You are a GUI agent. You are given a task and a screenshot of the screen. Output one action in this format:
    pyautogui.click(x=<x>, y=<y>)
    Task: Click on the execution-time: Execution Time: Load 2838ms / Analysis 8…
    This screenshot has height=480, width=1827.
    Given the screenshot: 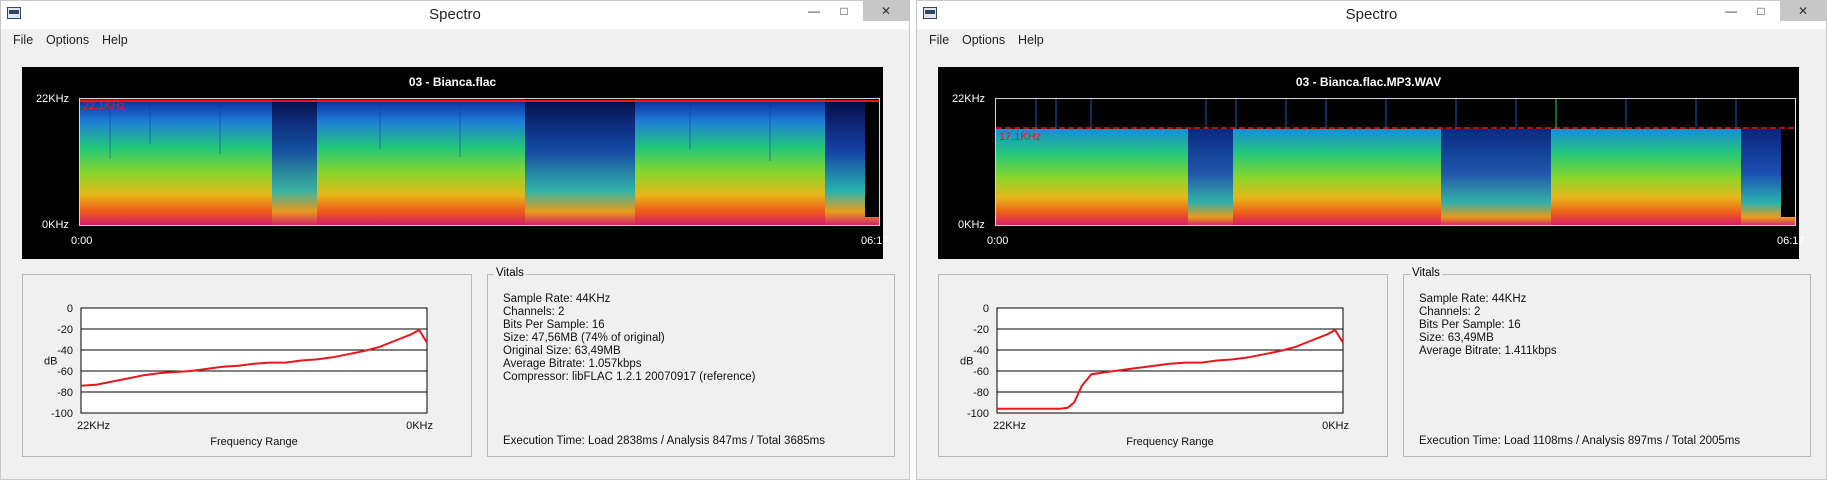 What is the action you would take?
    pyautogui.click(x=664, y=441)
    